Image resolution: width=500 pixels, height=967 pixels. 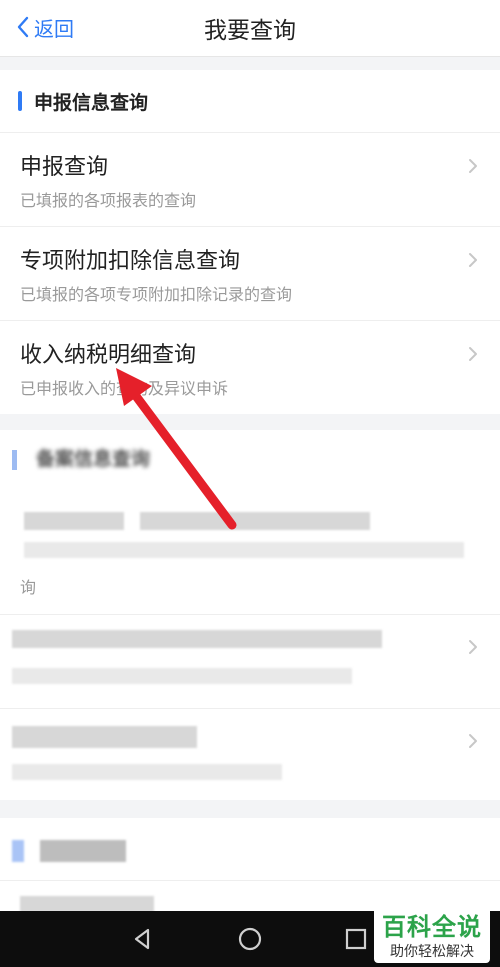 I want to click on watermark-title: 百科全说, so click(x=432, y=927).